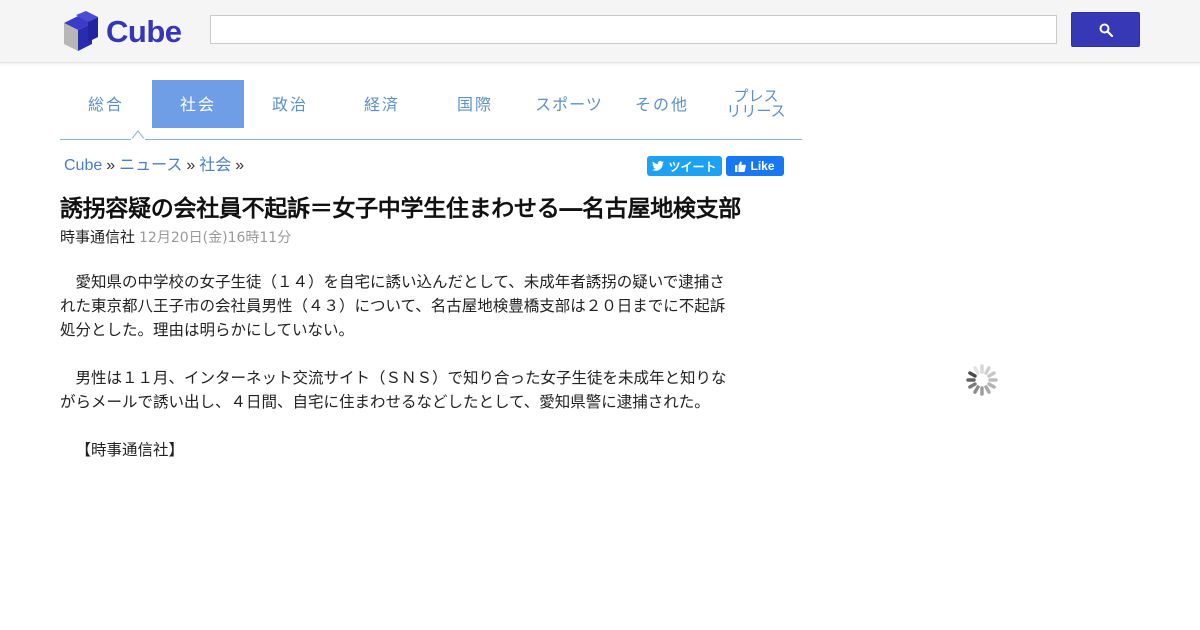 This screenshot has height=630, width=1200. What do you see at coordinates (81, 31) in the screenshot?
I see `cube-logo-icon` at bounding box center [81, 31].